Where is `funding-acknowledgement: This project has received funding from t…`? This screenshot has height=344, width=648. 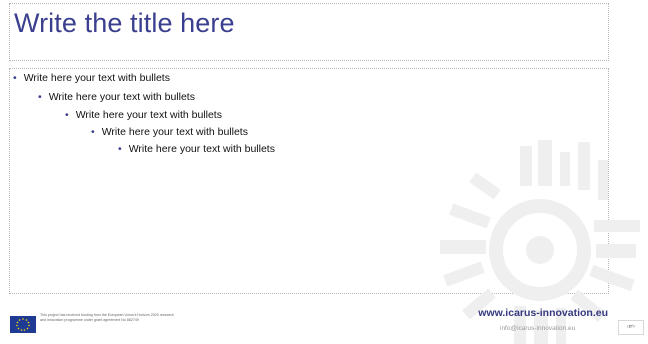 funding-acknowledgement: This project has received funding from t… is located at coordinates (107, 317).